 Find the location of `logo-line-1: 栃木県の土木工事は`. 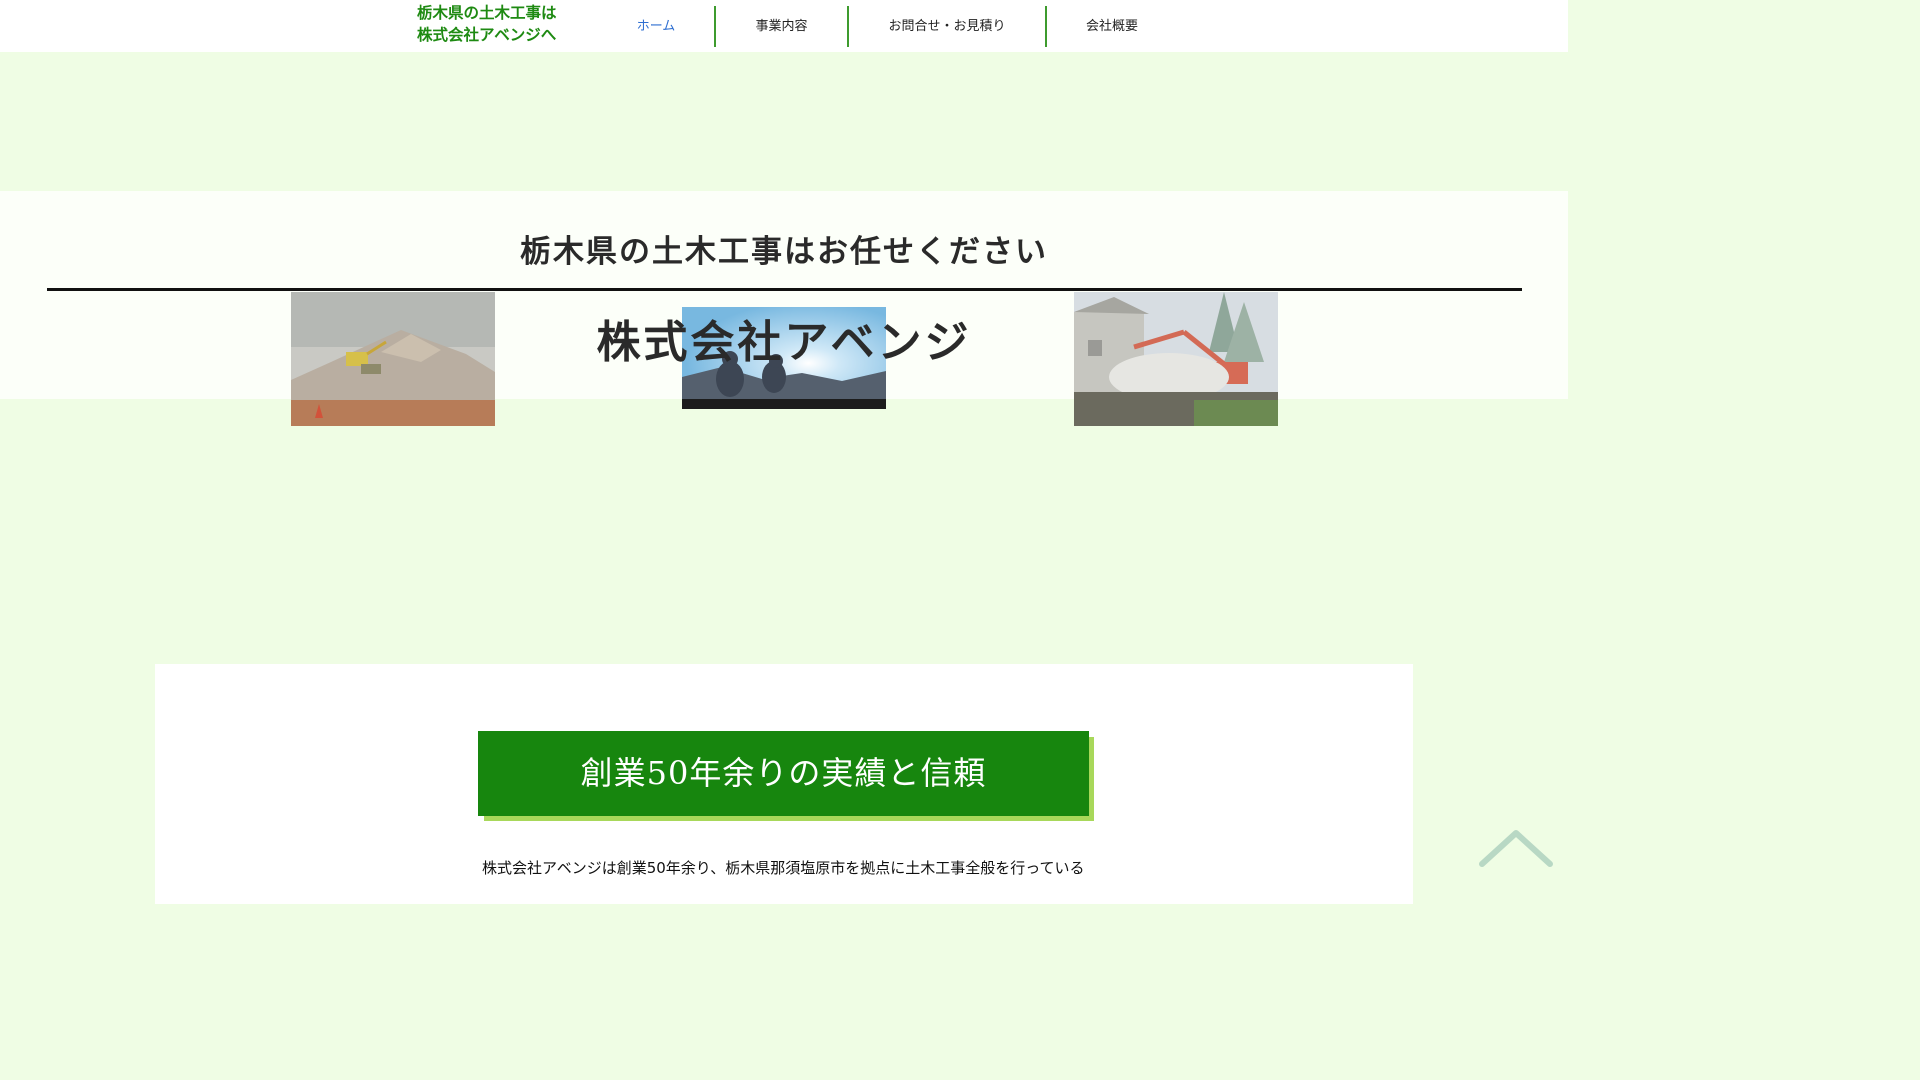

logo-line-1: 栃木県の土木工事は is located at coordinates (487, 13).